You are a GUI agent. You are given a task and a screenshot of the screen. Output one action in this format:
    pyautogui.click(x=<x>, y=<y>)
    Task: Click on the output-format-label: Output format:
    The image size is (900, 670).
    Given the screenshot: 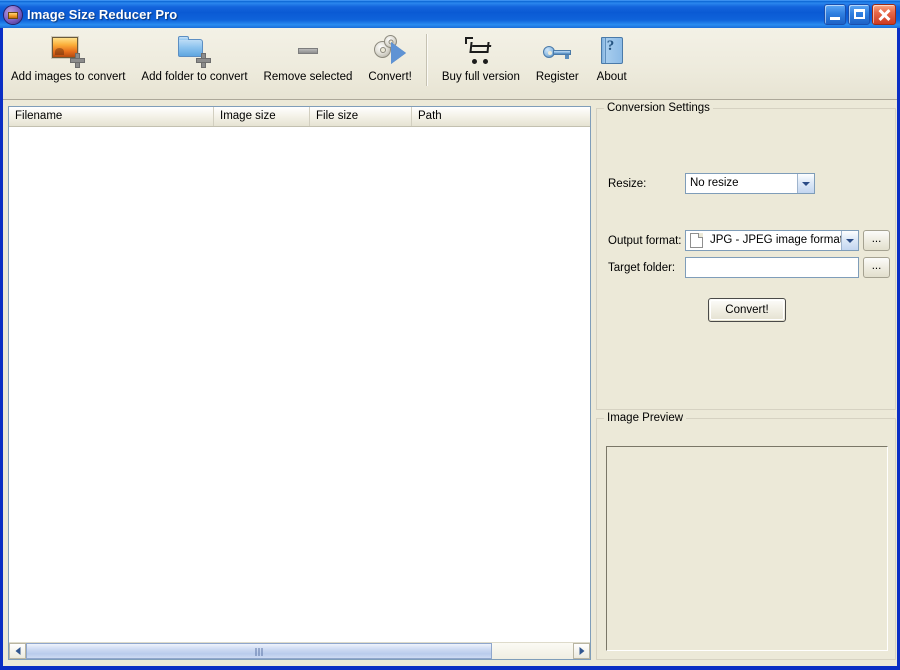 What is the action you would take?
    pyautogui.click(x=645, y=241)
    